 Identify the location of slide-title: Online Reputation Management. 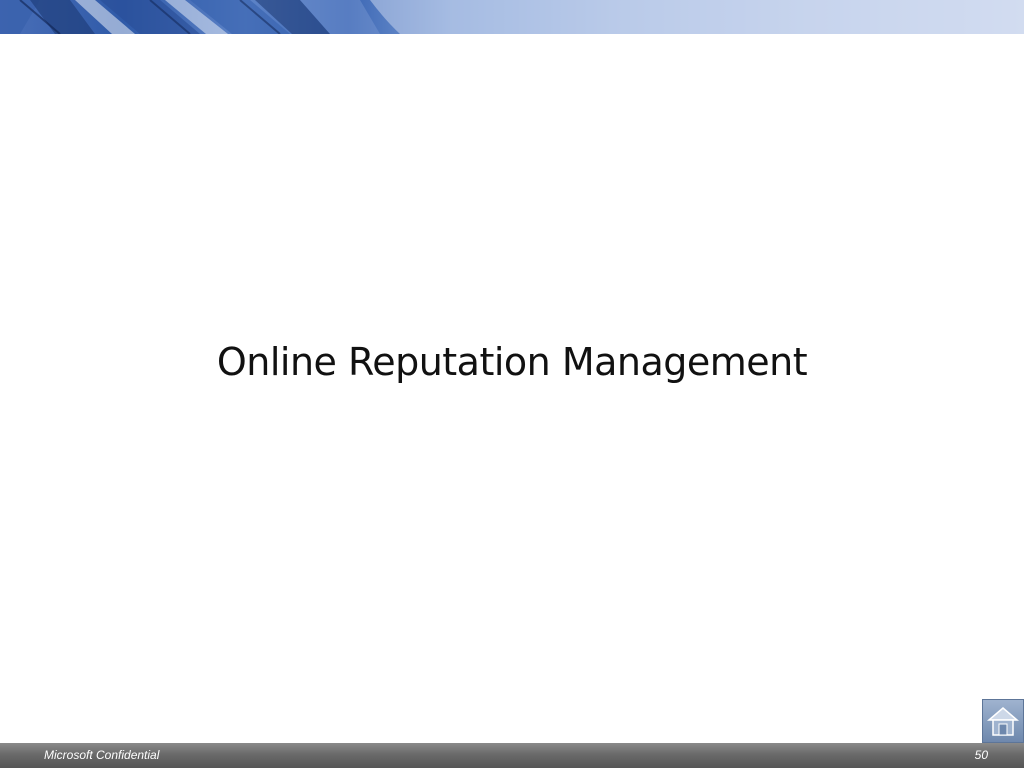
(512, 362).